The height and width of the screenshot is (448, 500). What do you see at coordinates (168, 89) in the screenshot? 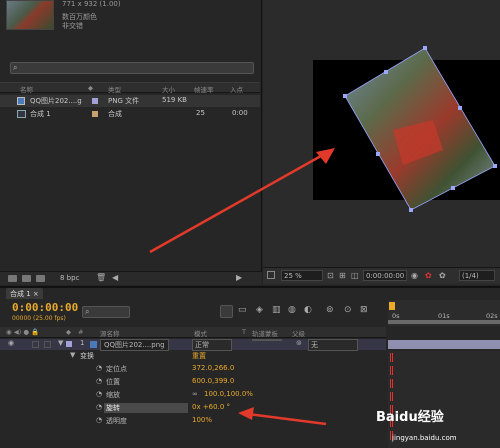
I see `col-size: 大小` at bounding box center [168, 89].